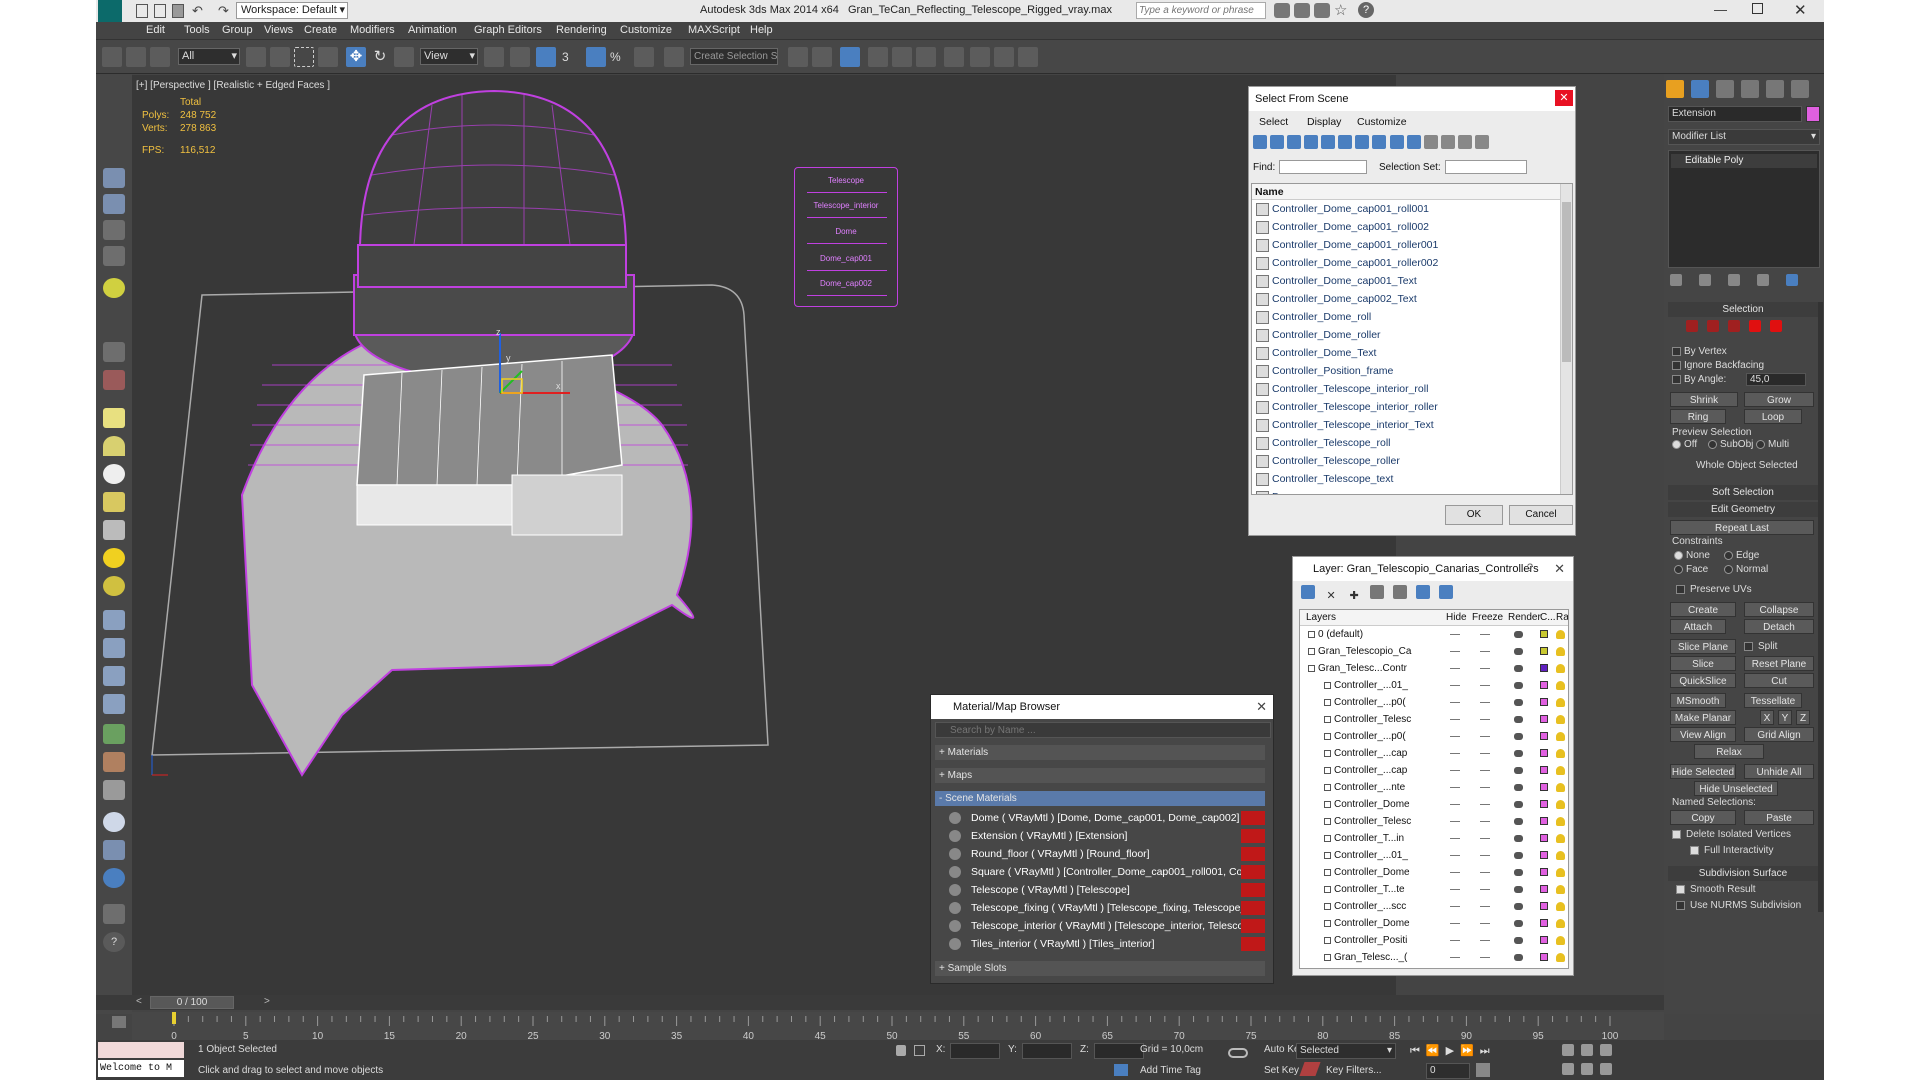 The height and width of the screenshot is (1080, 1920). What do you see at coordinates (1703, 680) in the screenshot?
I see `quickslice-button: QuickSlice` at bounding box center [1703, 680].